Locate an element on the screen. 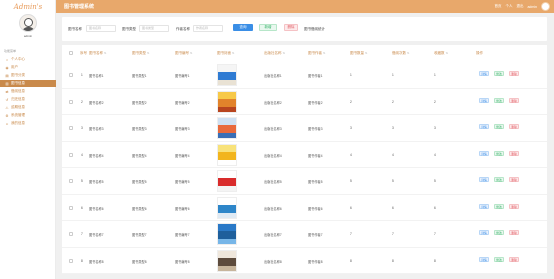  cell-borrows: 3 is located at coordinates (393, 128).